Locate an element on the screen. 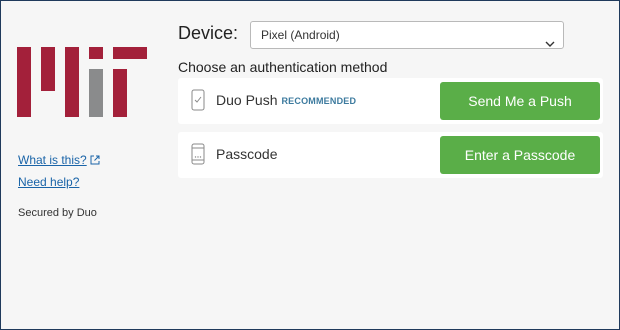  what-is-this-label: What is this? is located at coordinates (52, 160).